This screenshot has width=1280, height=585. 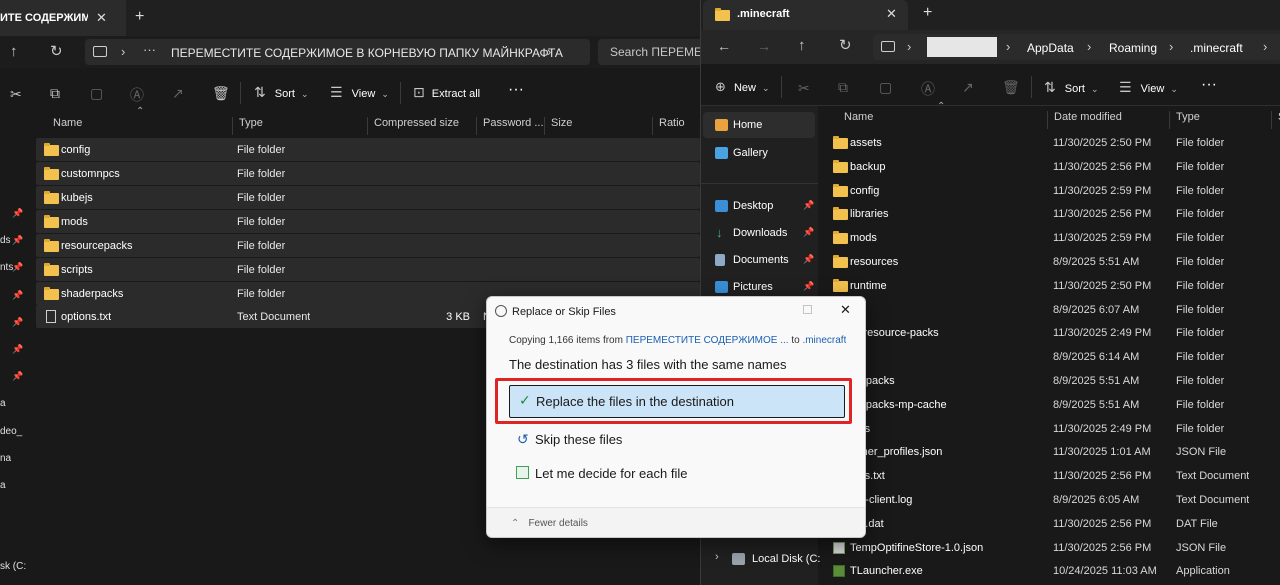 What do you see at coordinates (859, 117) in the screenshot?
I see `column-label: Name` at bounding box center [859, 117].